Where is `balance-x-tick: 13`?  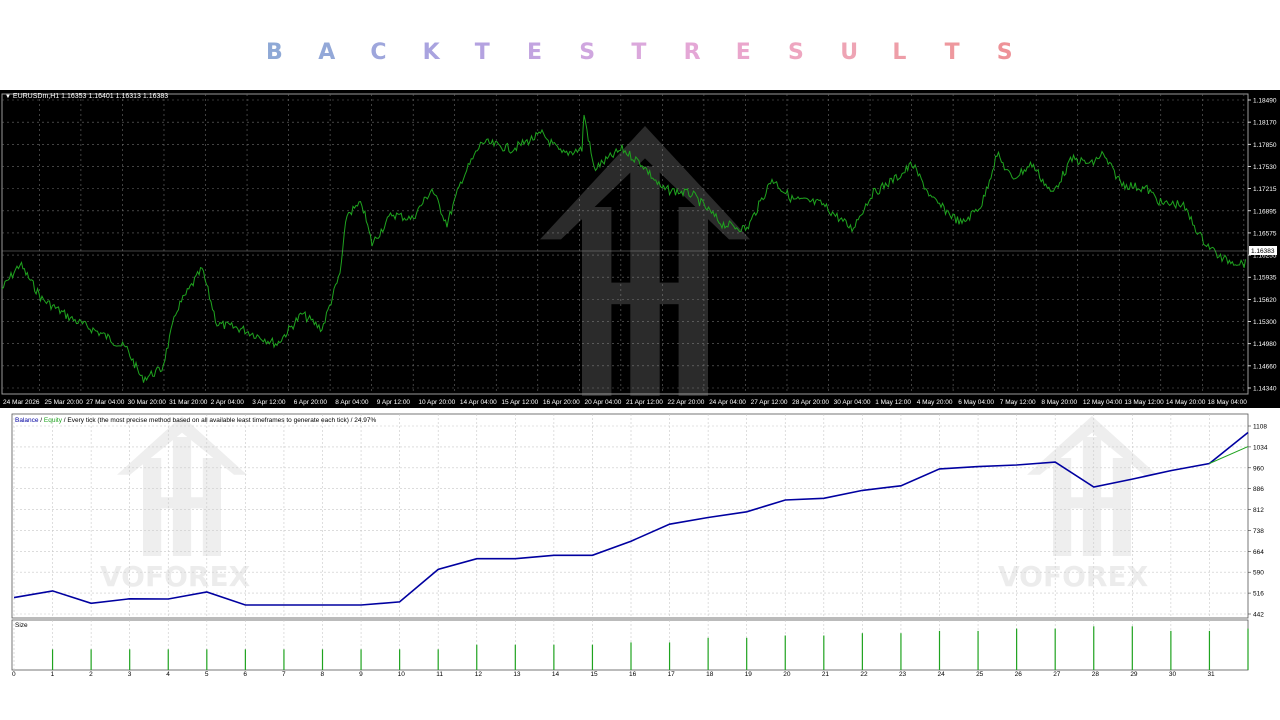 balance-x-tick: 13 is located at coordinates (517, 674).